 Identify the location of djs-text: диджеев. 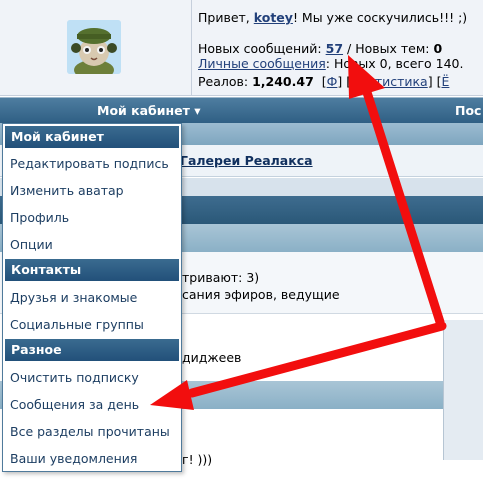
(212, 357).